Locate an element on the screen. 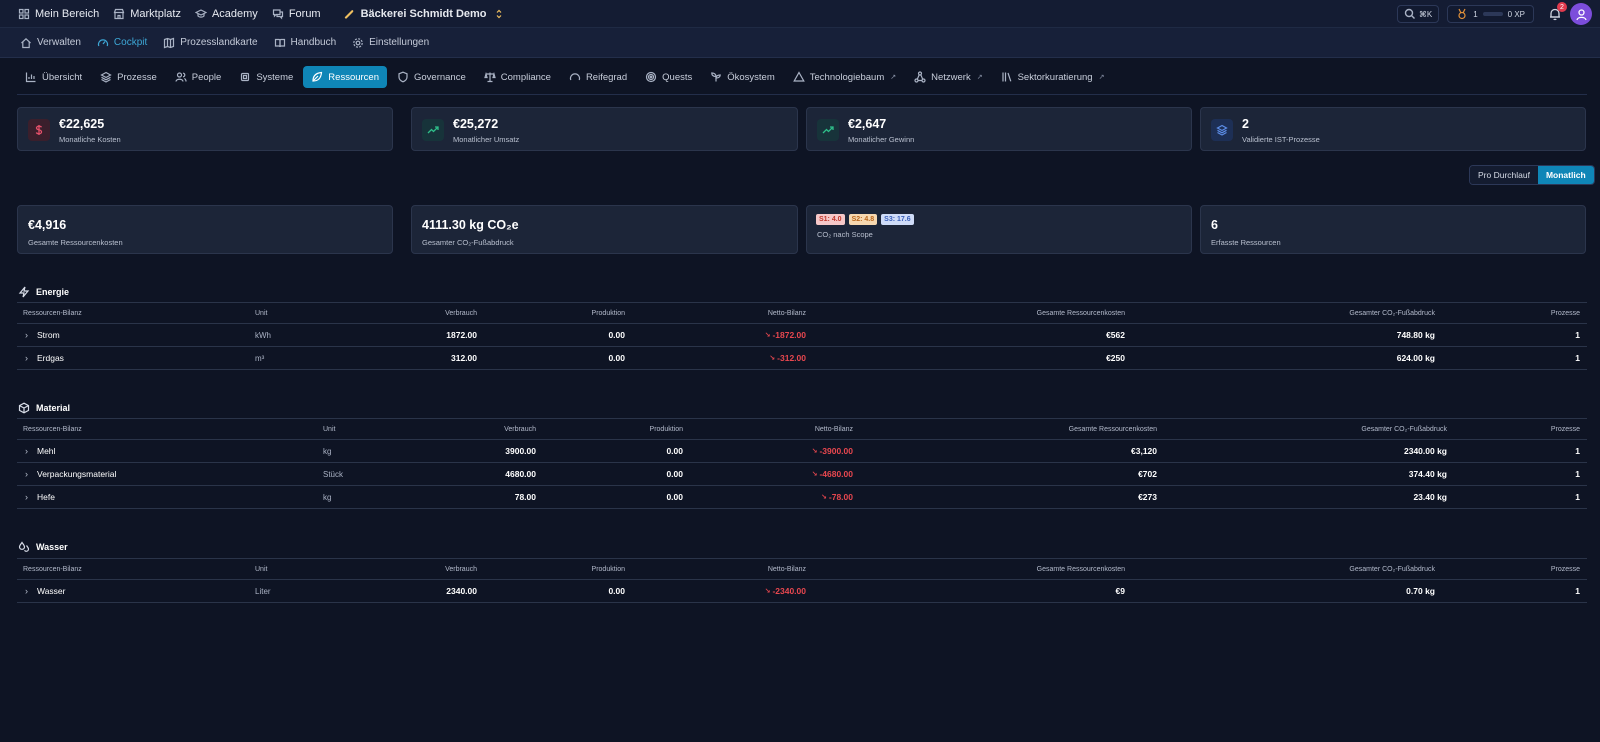  tab-label: Governance is located at coordinates (440, 77).